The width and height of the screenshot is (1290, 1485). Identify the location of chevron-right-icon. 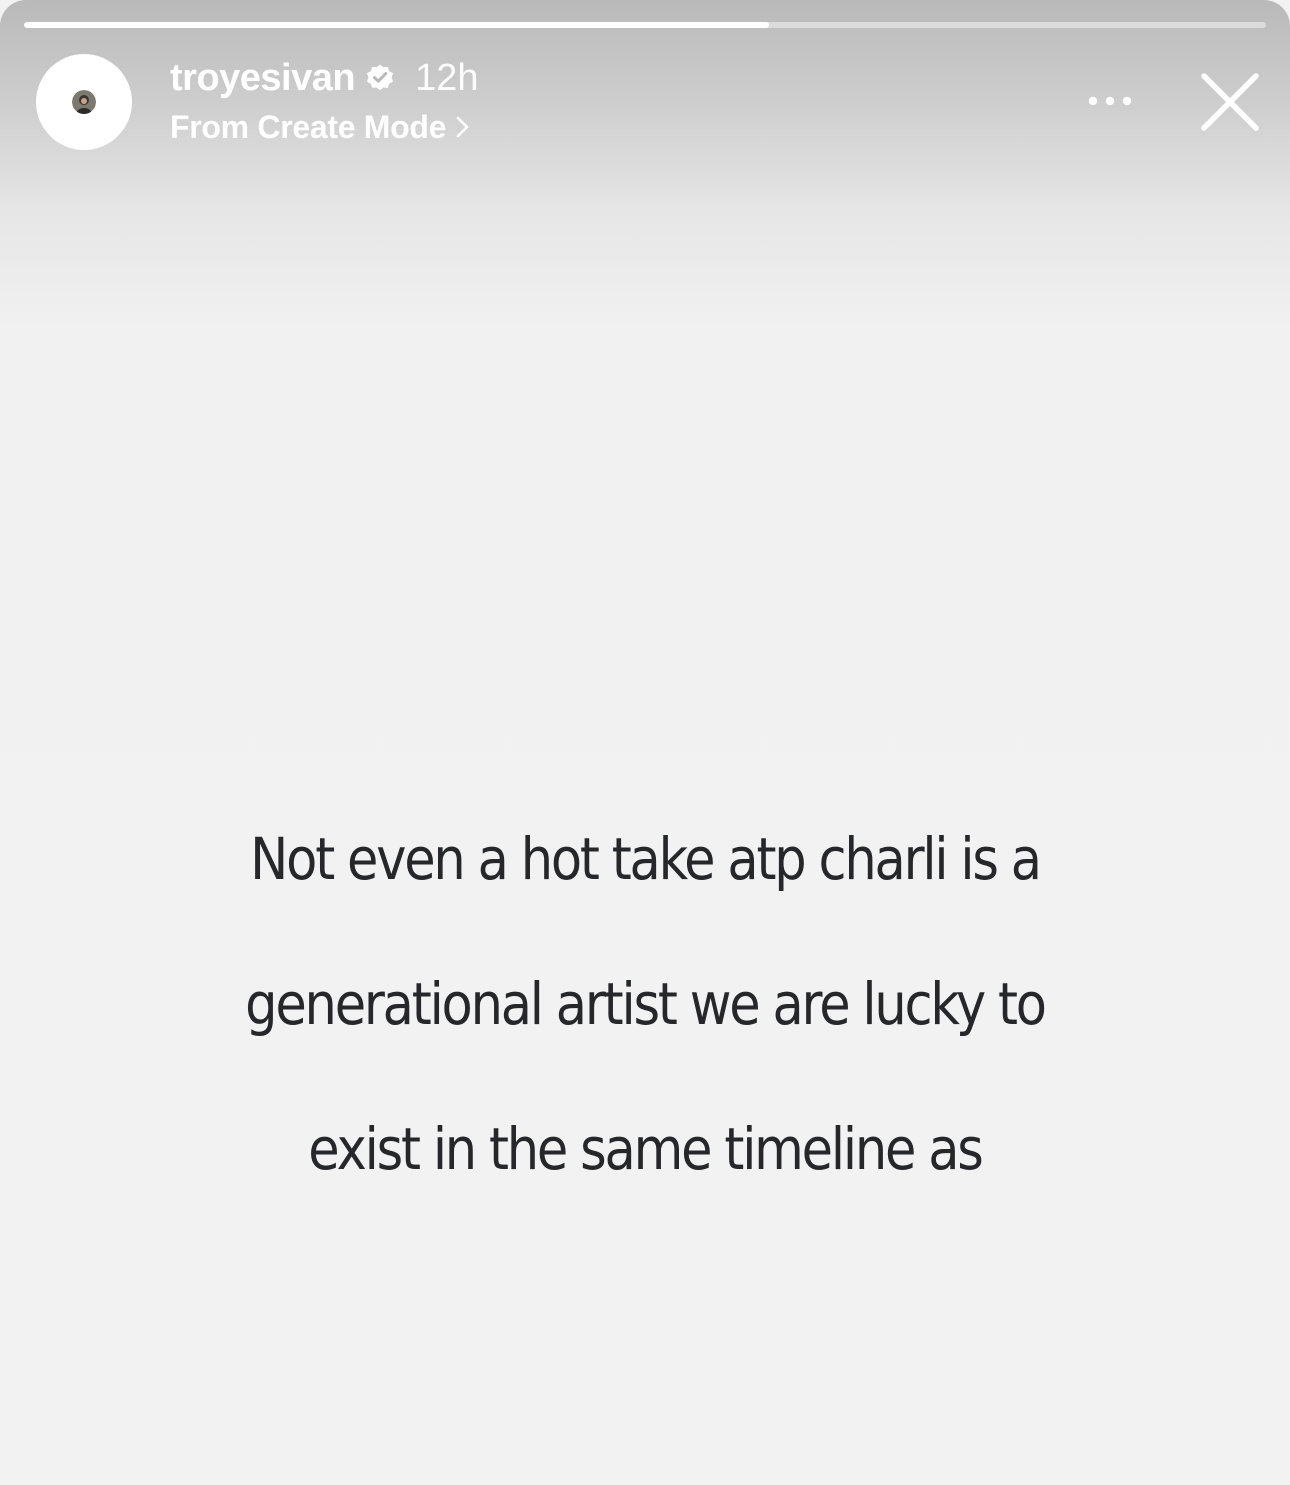
(463, 127).